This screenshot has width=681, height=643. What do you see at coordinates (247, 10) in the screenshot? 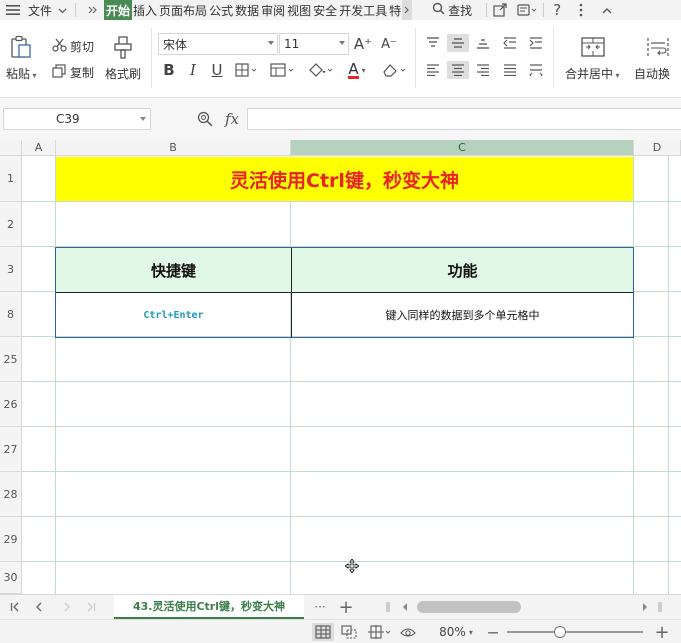
I see `tab-data: 数据` at bounding box center [247, 10].